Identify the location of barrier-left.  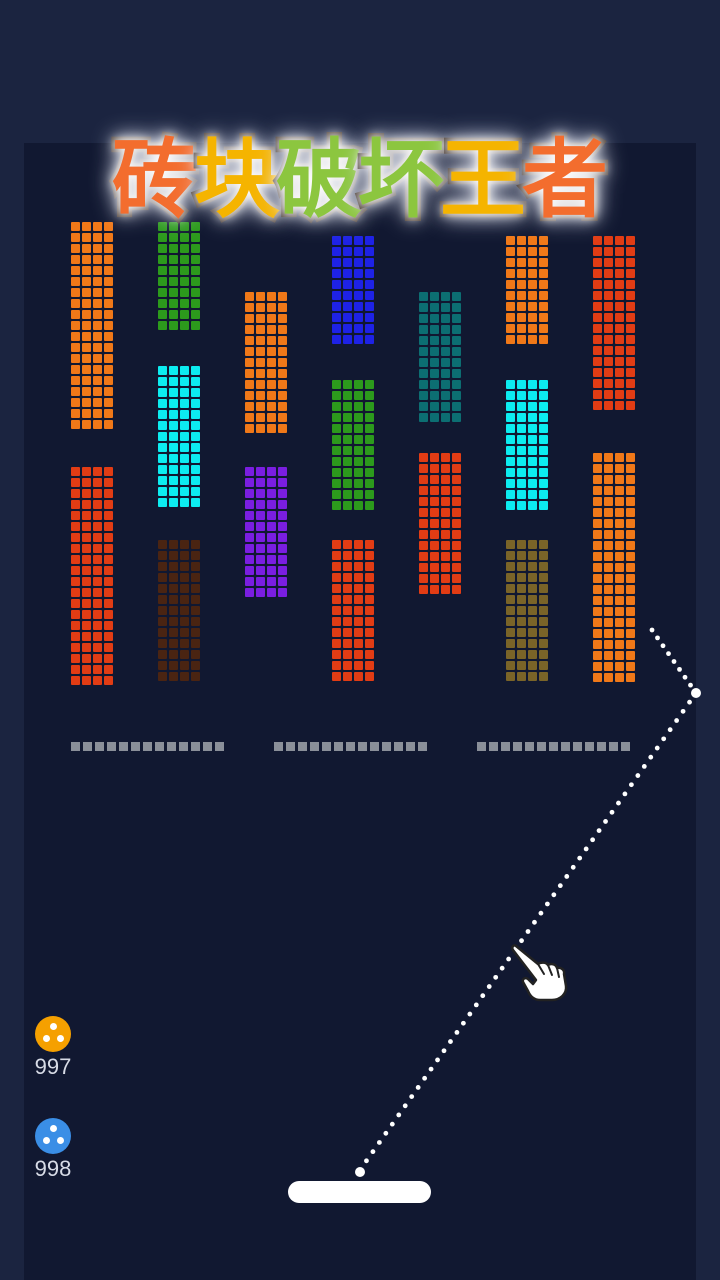
(147, 746).